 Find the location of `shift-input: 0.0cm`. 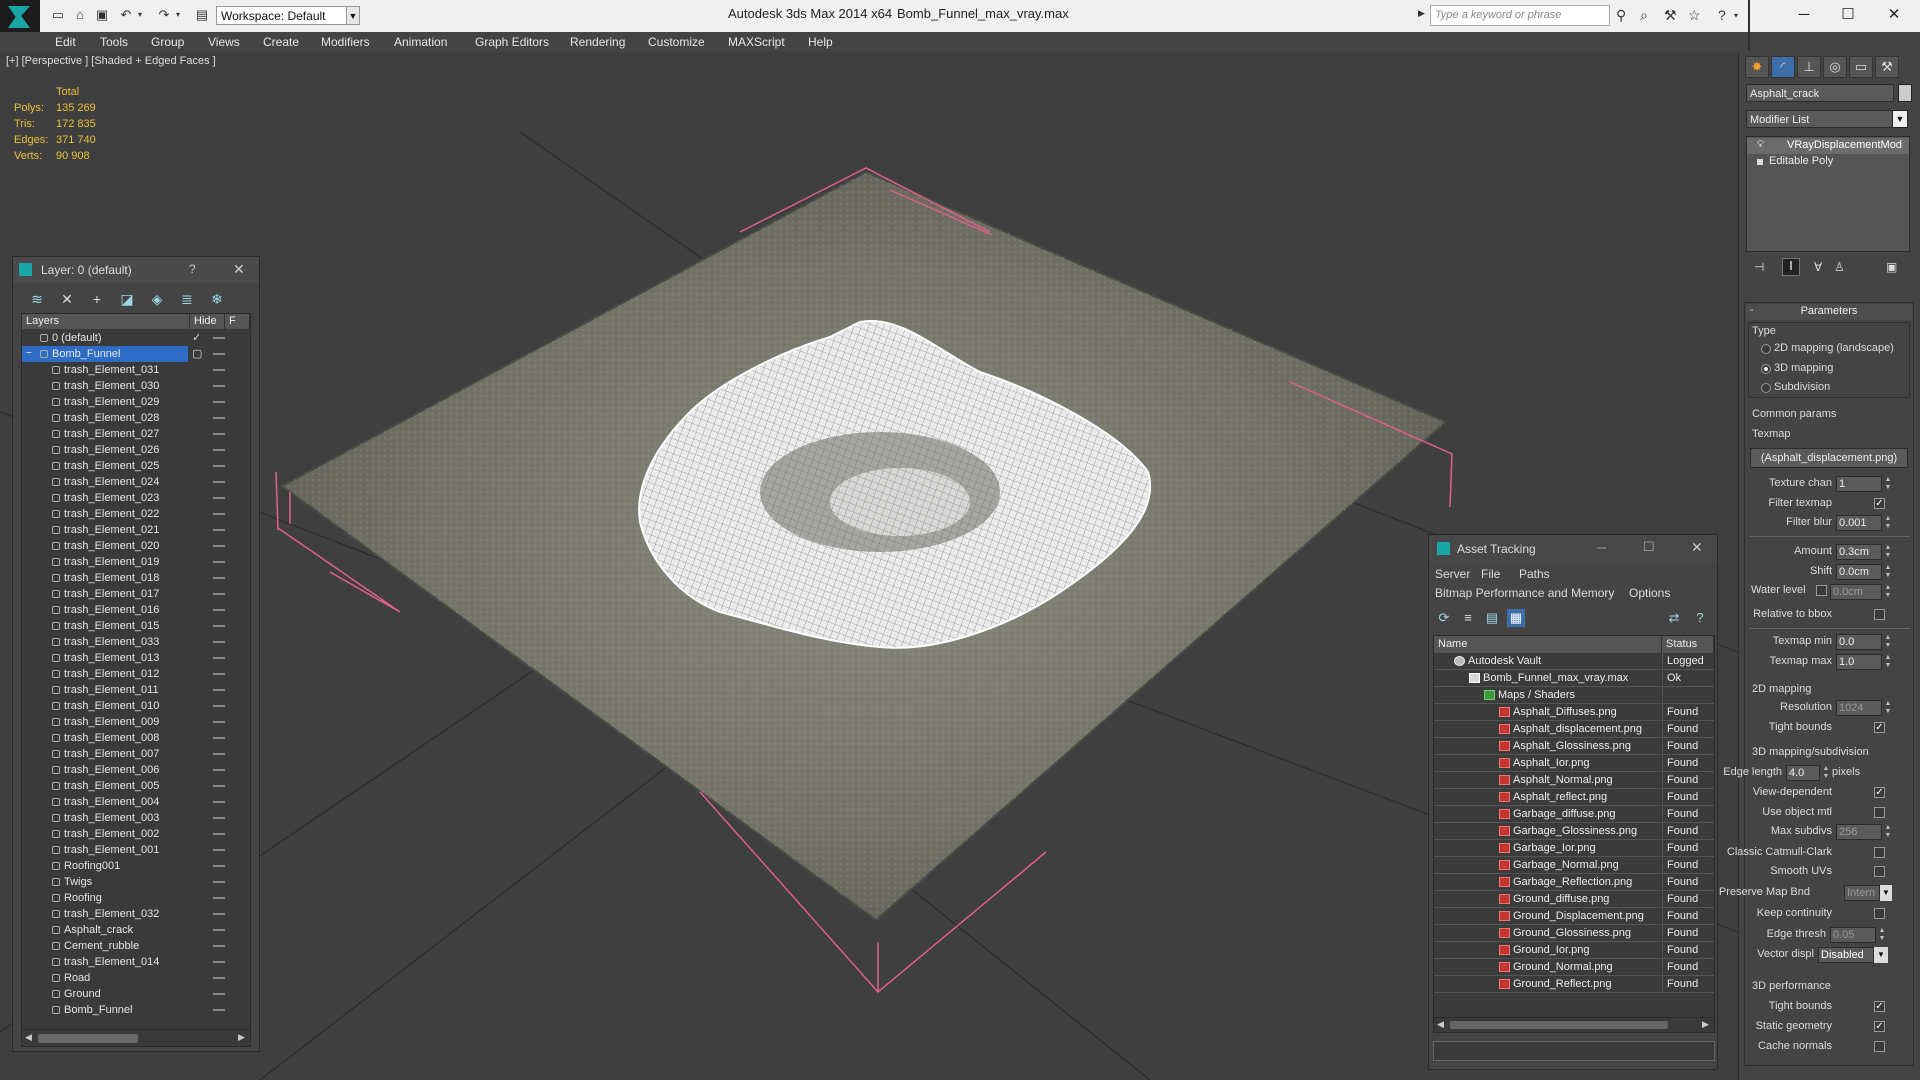

shift-input: 0.0cm is located at coordinates (1859, 572).